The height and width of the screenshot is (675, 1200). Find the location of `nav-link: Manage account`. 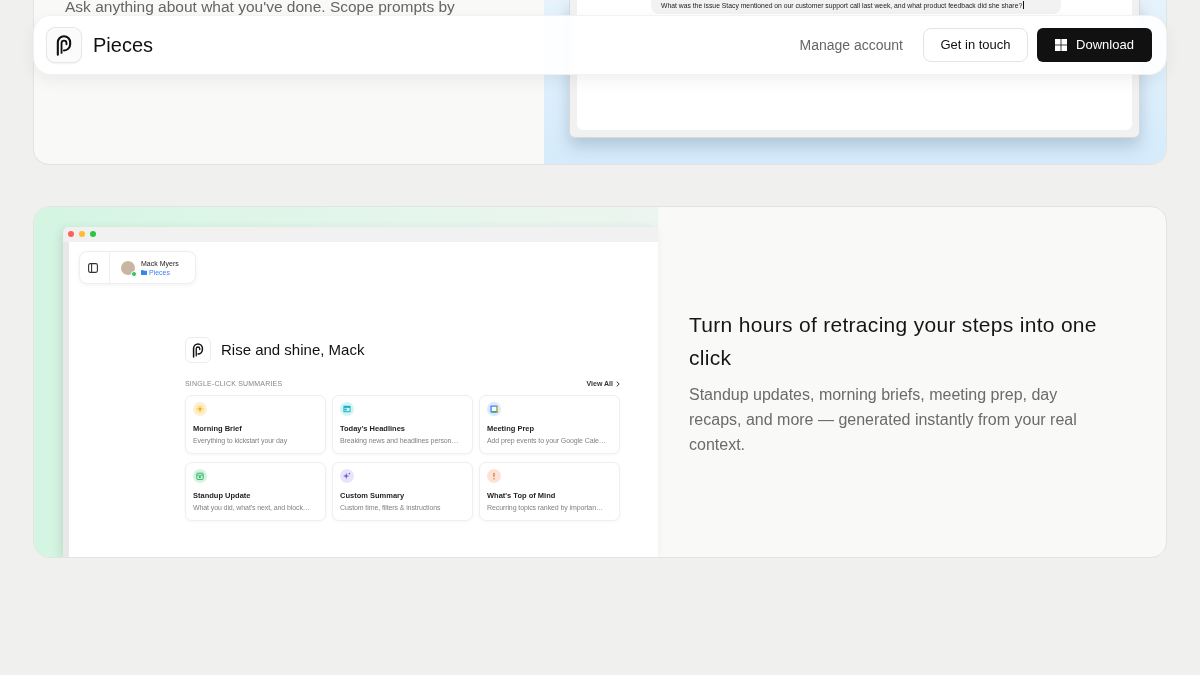

nav-link: Manage account is located at coordinates (851, 45).